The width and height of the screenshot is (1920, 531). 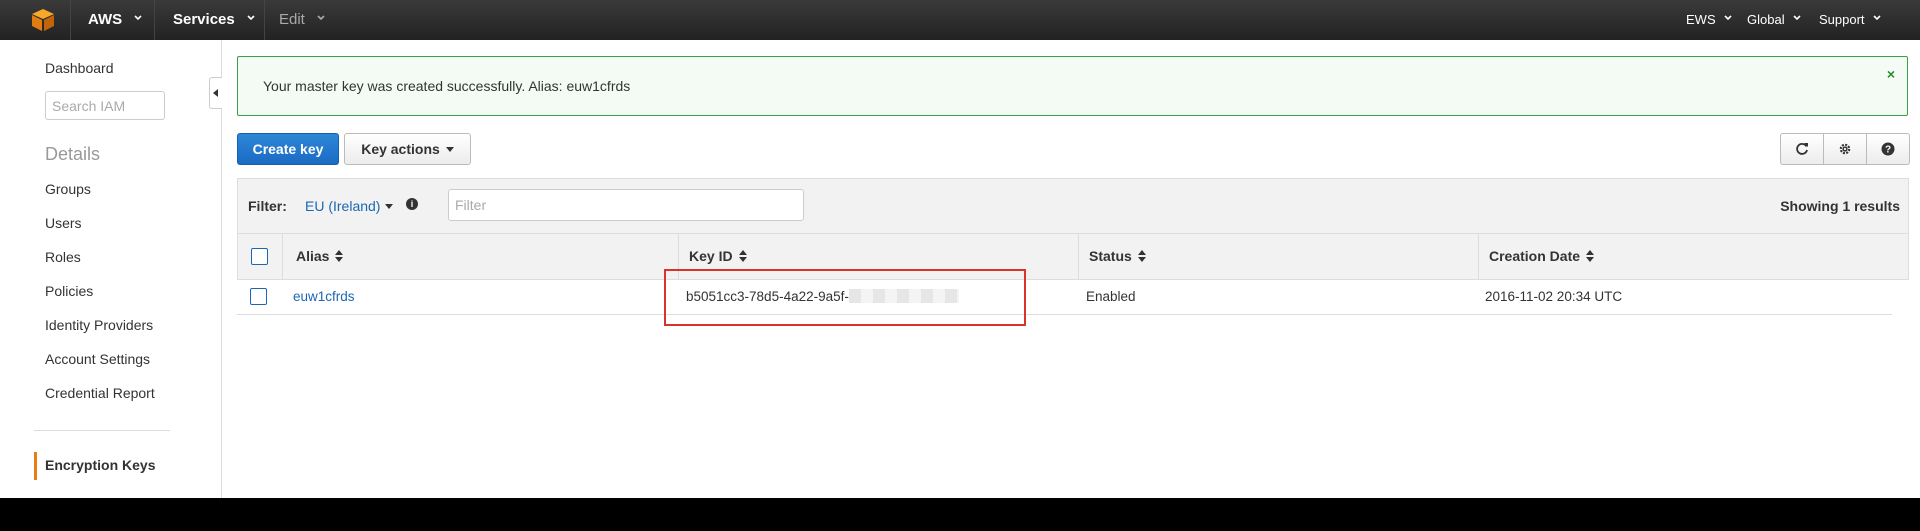 What do you see at coordinates (99, 325) in the screenshot?
I see `sidebar-item-identity-providers: Identity Providers` at bounding box center [99, 325].